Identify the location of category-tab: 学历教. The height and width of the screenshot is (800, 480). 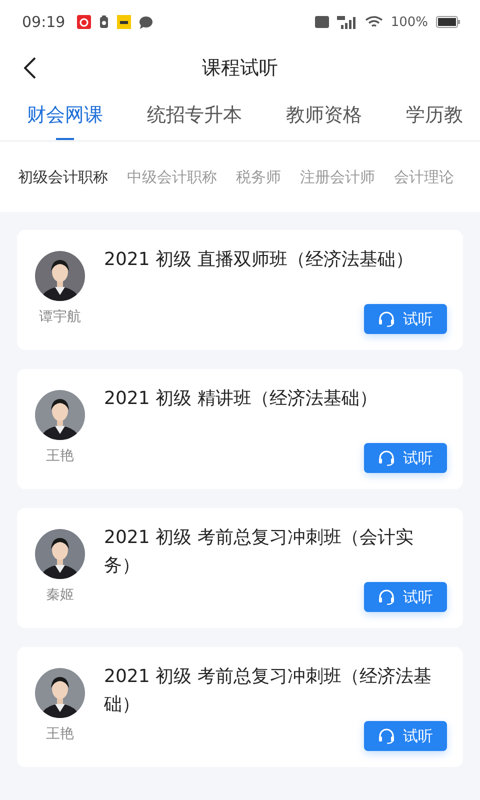
(434, 121).